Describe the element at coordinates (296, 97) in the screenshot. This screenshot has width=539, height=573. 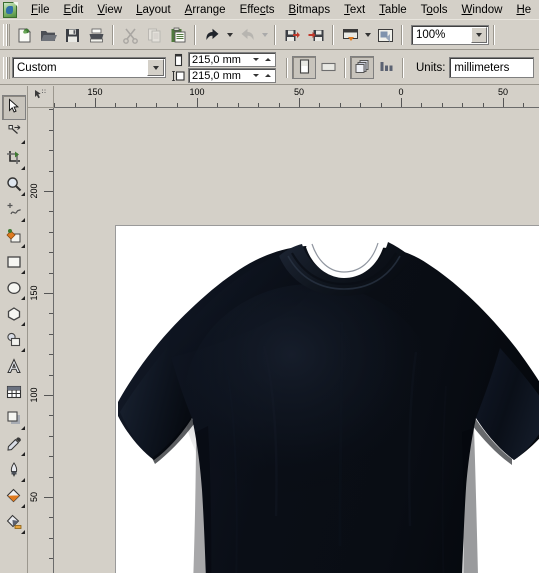
I see `horizontal-ruler: 150 100 50 0 50` at that location.